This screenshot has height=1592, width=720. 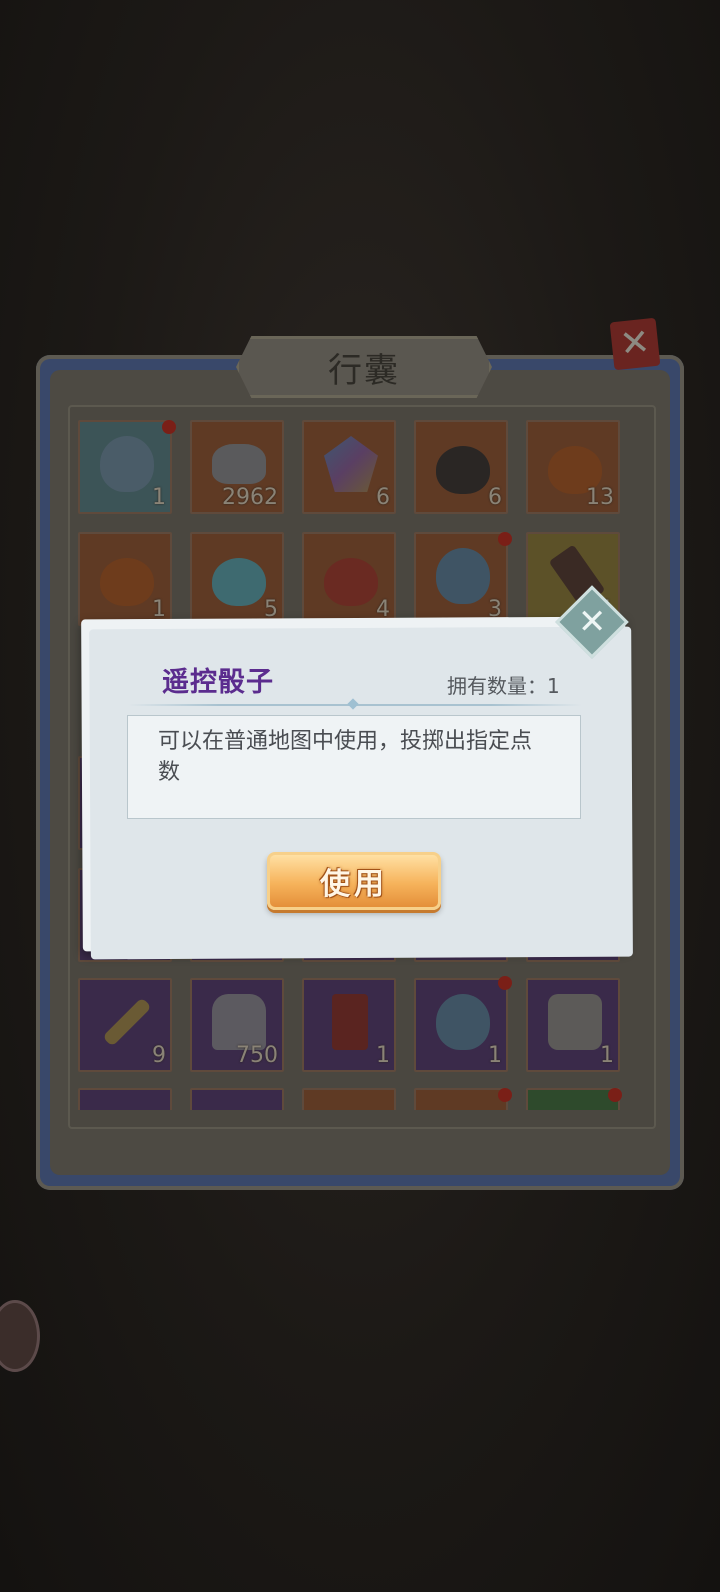 What do you see at coordinates (239, 464) in the screenshot?
I see `silver-ingot-icon` at bounding box center [239, 464].